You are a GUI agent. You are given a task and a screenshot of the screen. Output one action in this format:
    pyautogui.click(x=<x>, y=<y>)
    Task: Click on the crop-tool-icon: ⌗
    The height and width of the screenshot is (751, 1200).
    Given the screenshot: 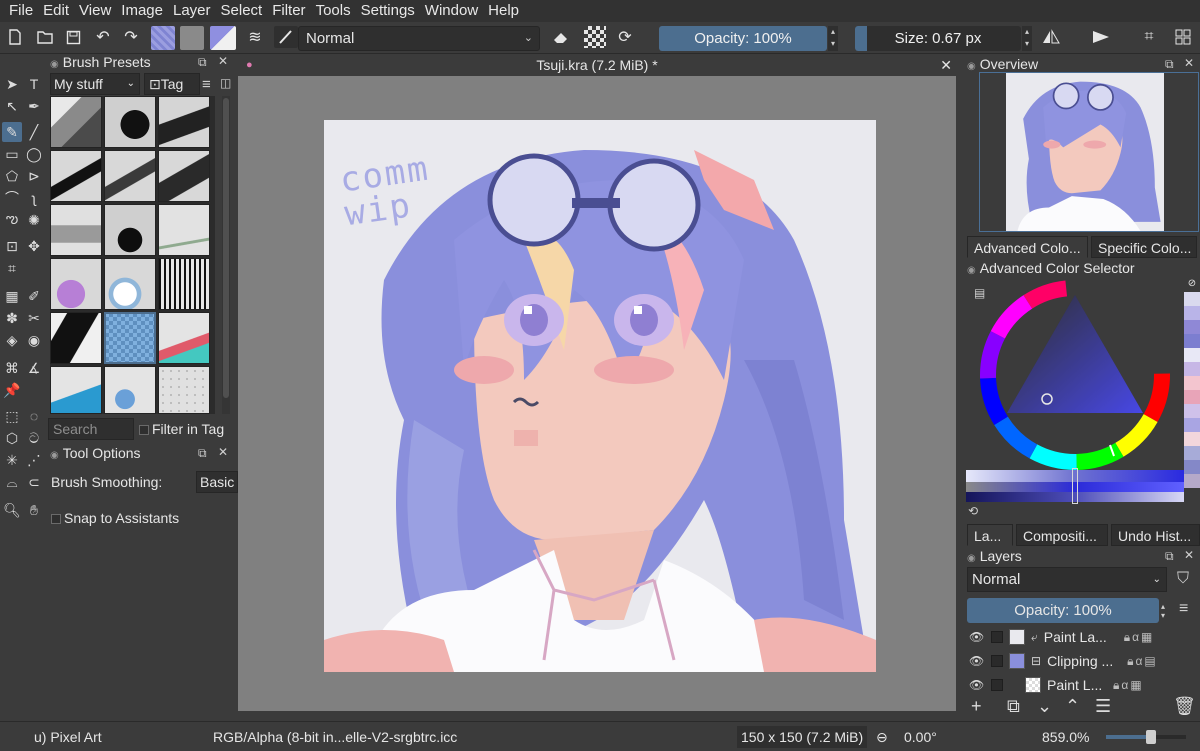 What is the action you would take?
    pyautogui.click(x=12, y=268)
    